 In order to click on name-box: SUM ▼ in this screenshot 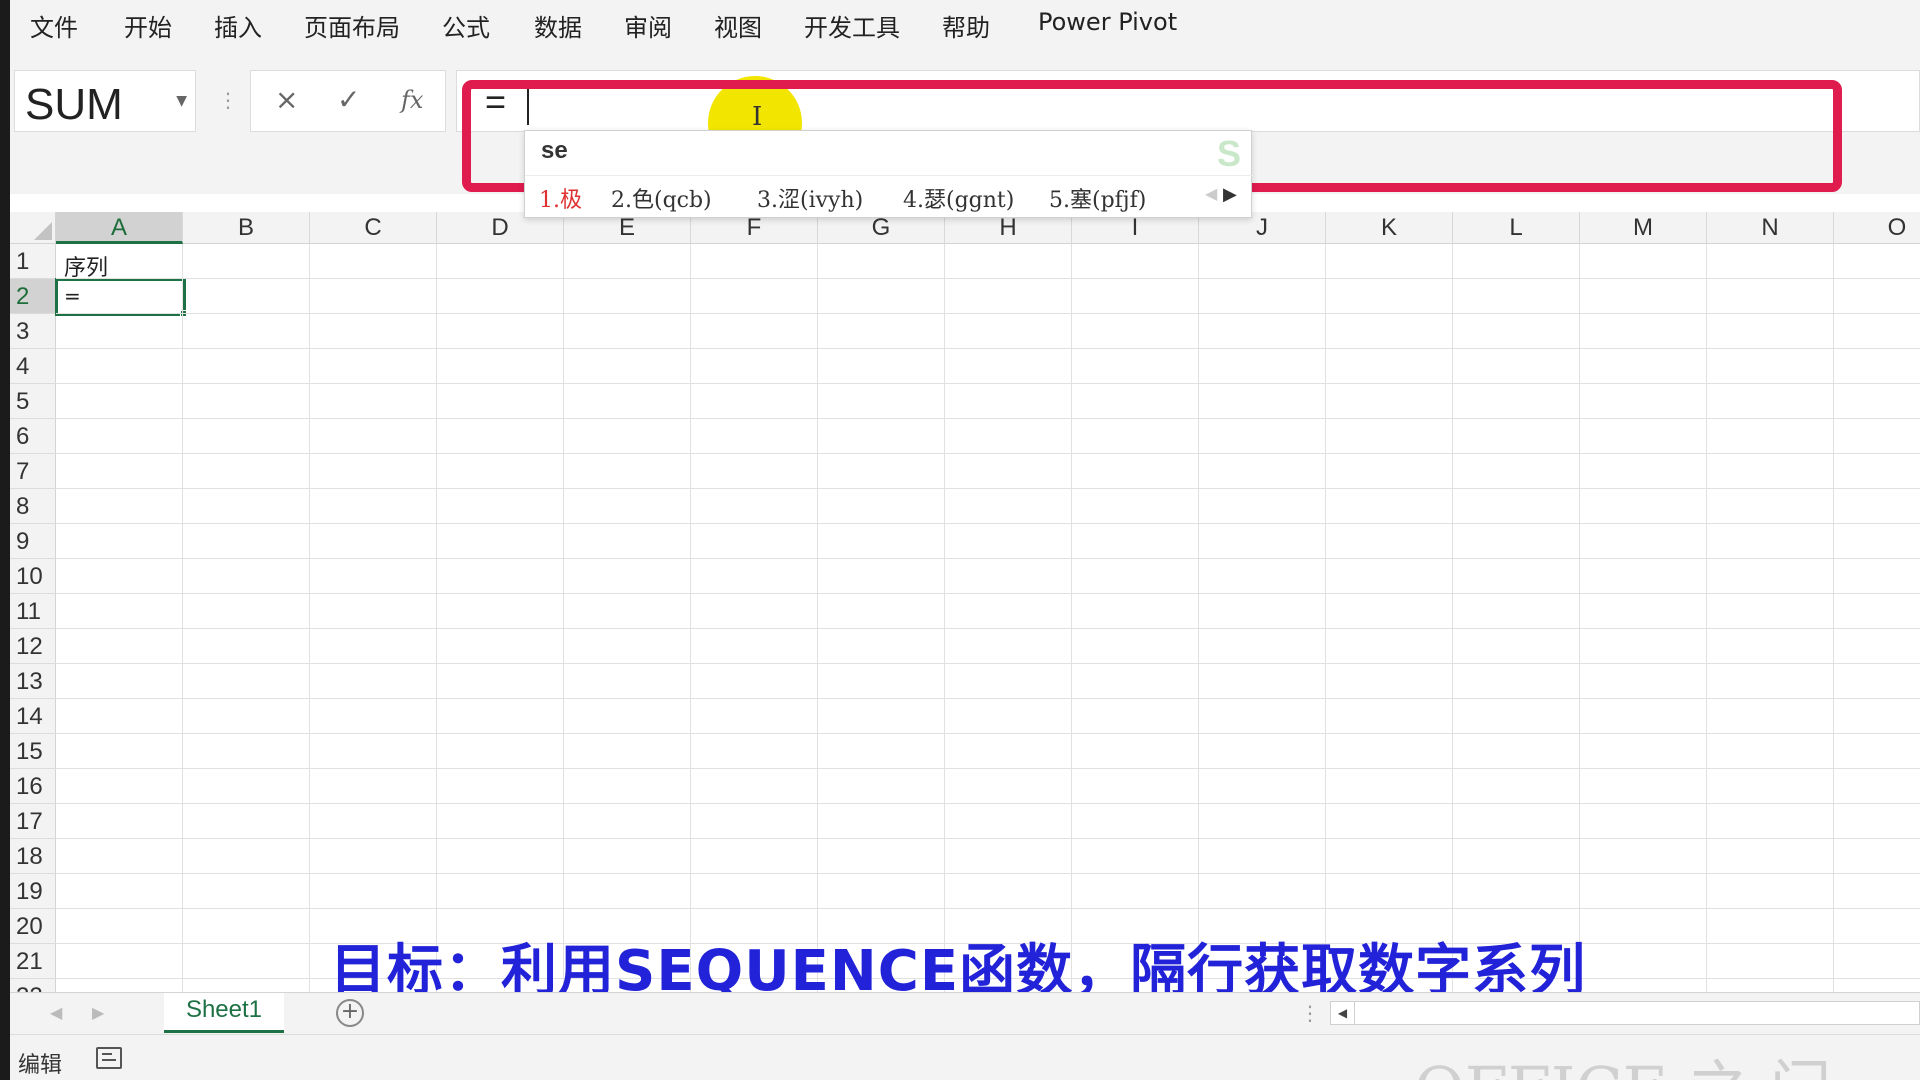, I will do `click(105, 101)`.